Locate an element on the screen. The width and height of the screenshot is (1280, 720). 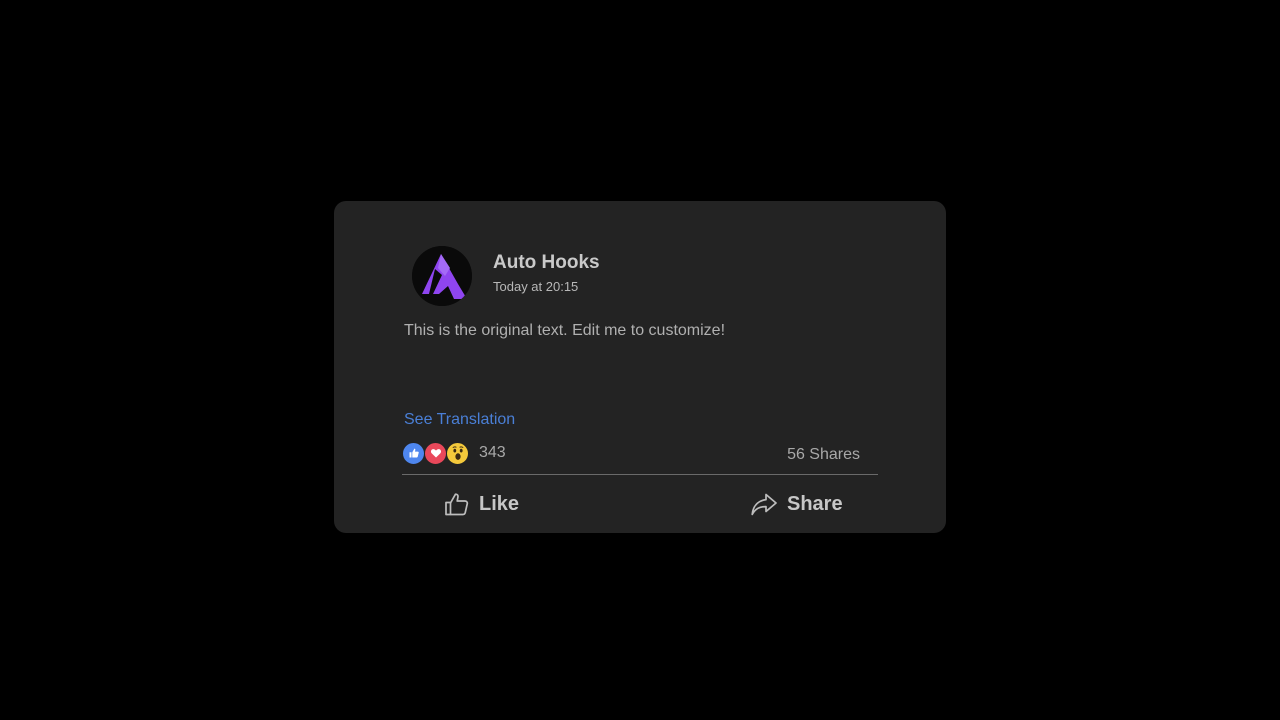
thumbs-up-icon is located at coordinates (457, 504).